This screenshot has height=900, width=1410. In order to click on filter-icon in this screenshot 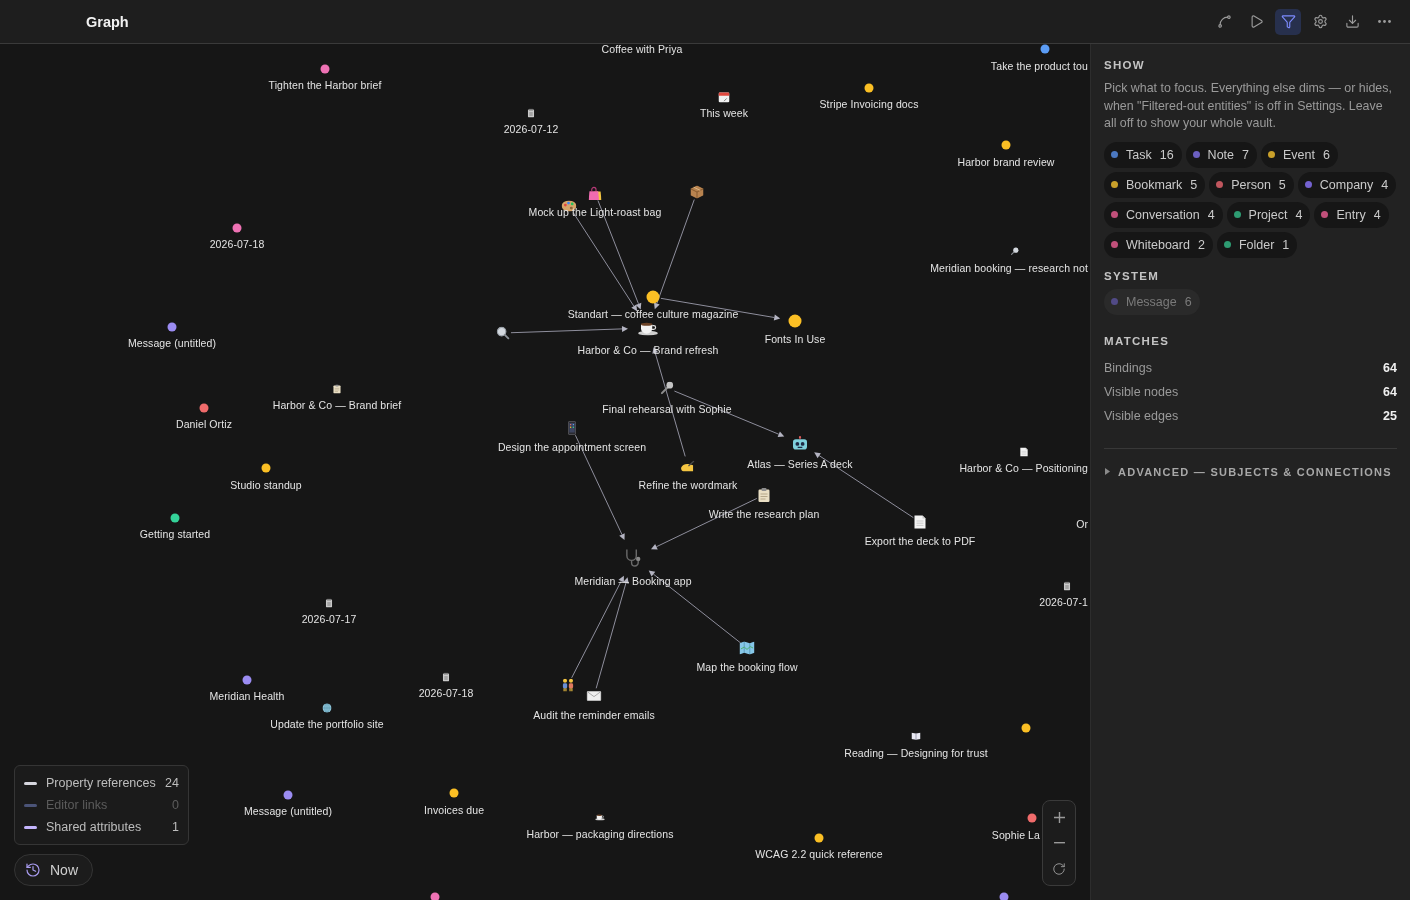, I will do `click(1288, 21)`.